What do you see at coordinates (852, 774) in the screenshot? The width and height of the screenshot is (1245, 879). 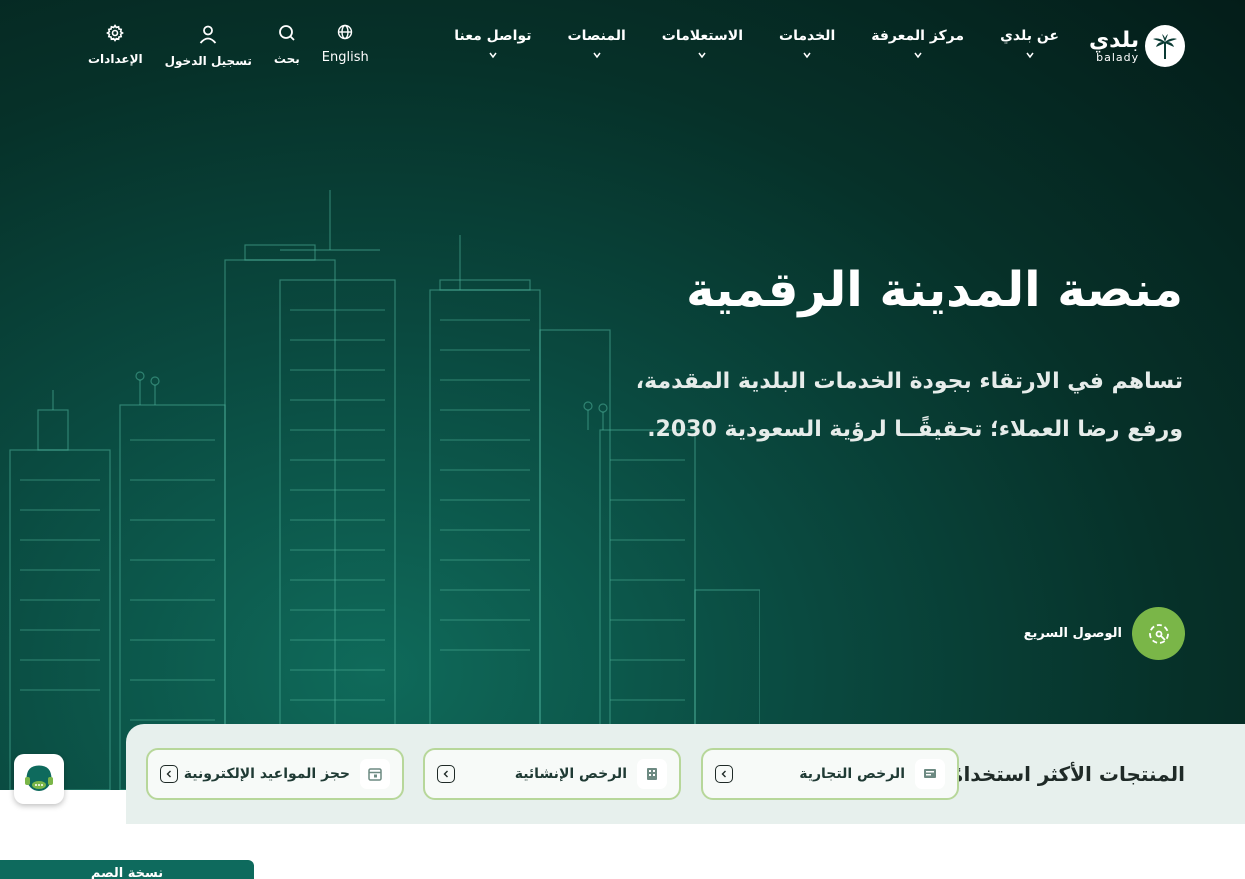 I see `product-label: الرخص التجارية` at bounding box center [852, 774].